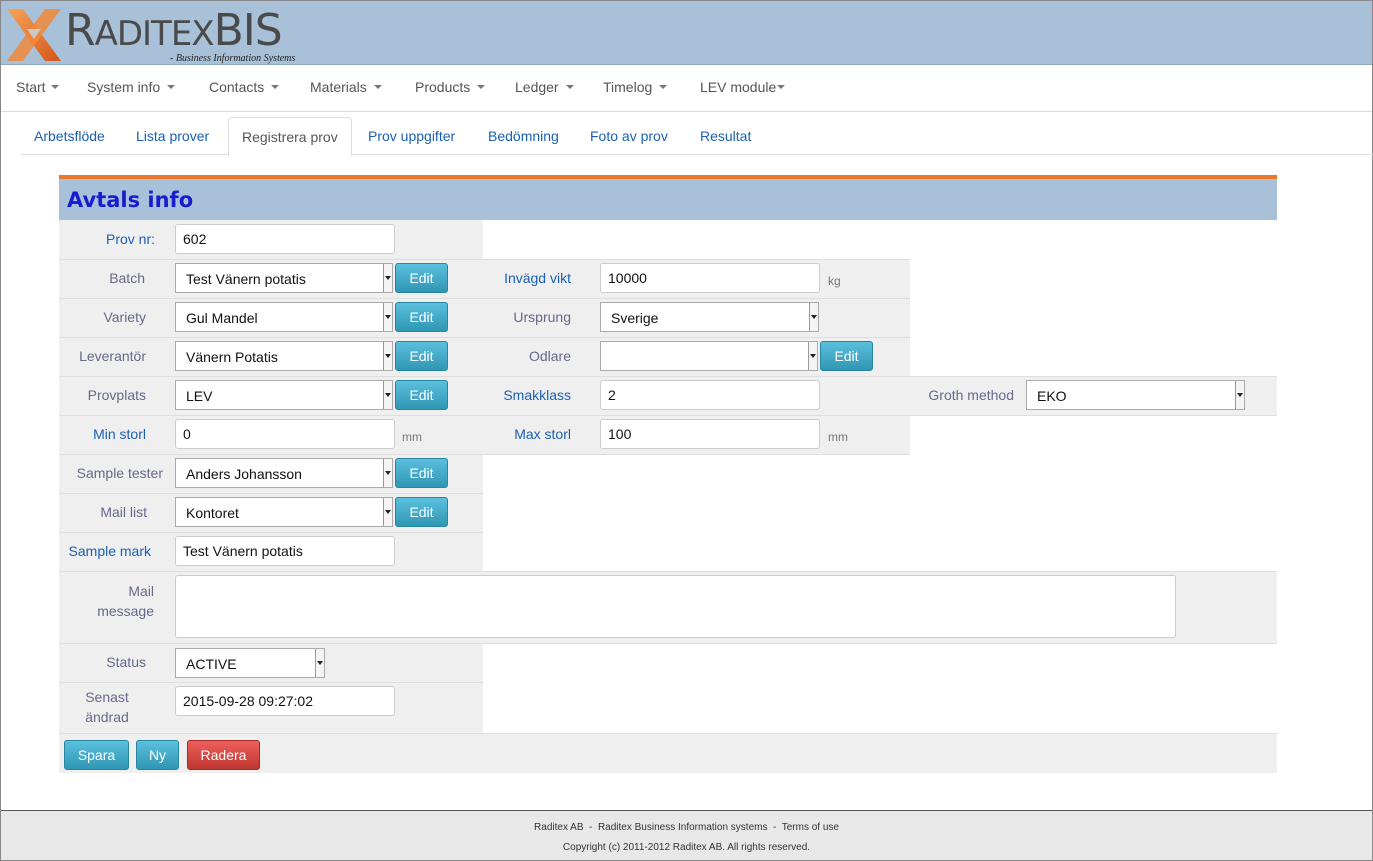 Image resolution: width=1373 pixels, height=861 pixels. What do you see at coordinates (285, 239) in the screenshot?
I see `prov-nr-field: 602` at bounding box center [285, 239].